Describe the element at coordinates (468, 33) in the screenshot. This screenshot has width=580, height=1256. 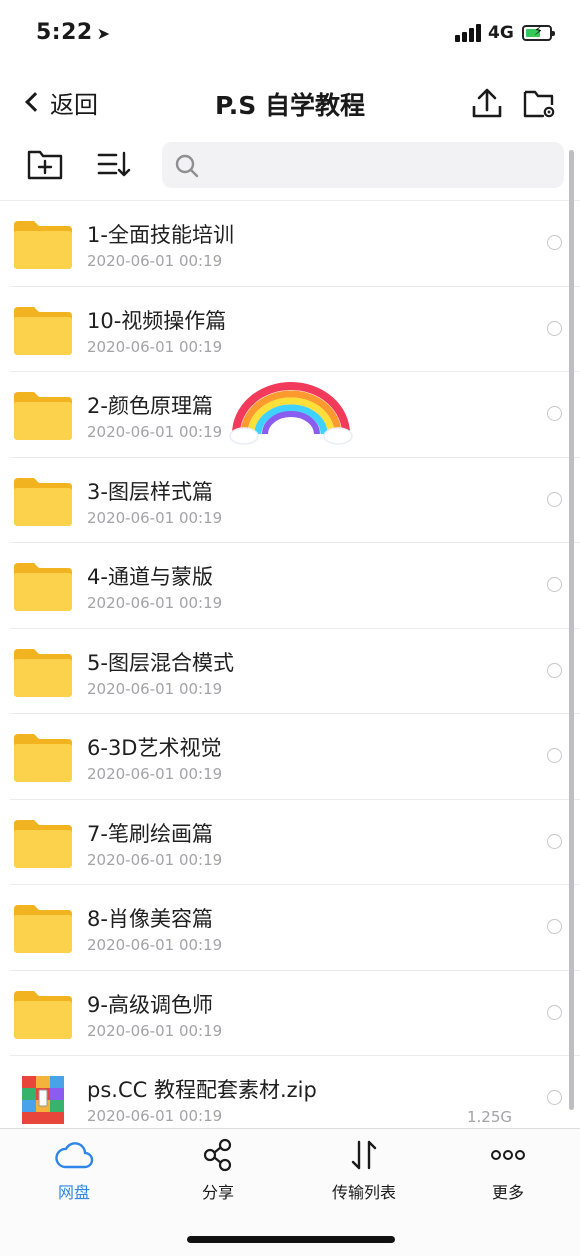
I see `cellular-signal-icon` at that location.